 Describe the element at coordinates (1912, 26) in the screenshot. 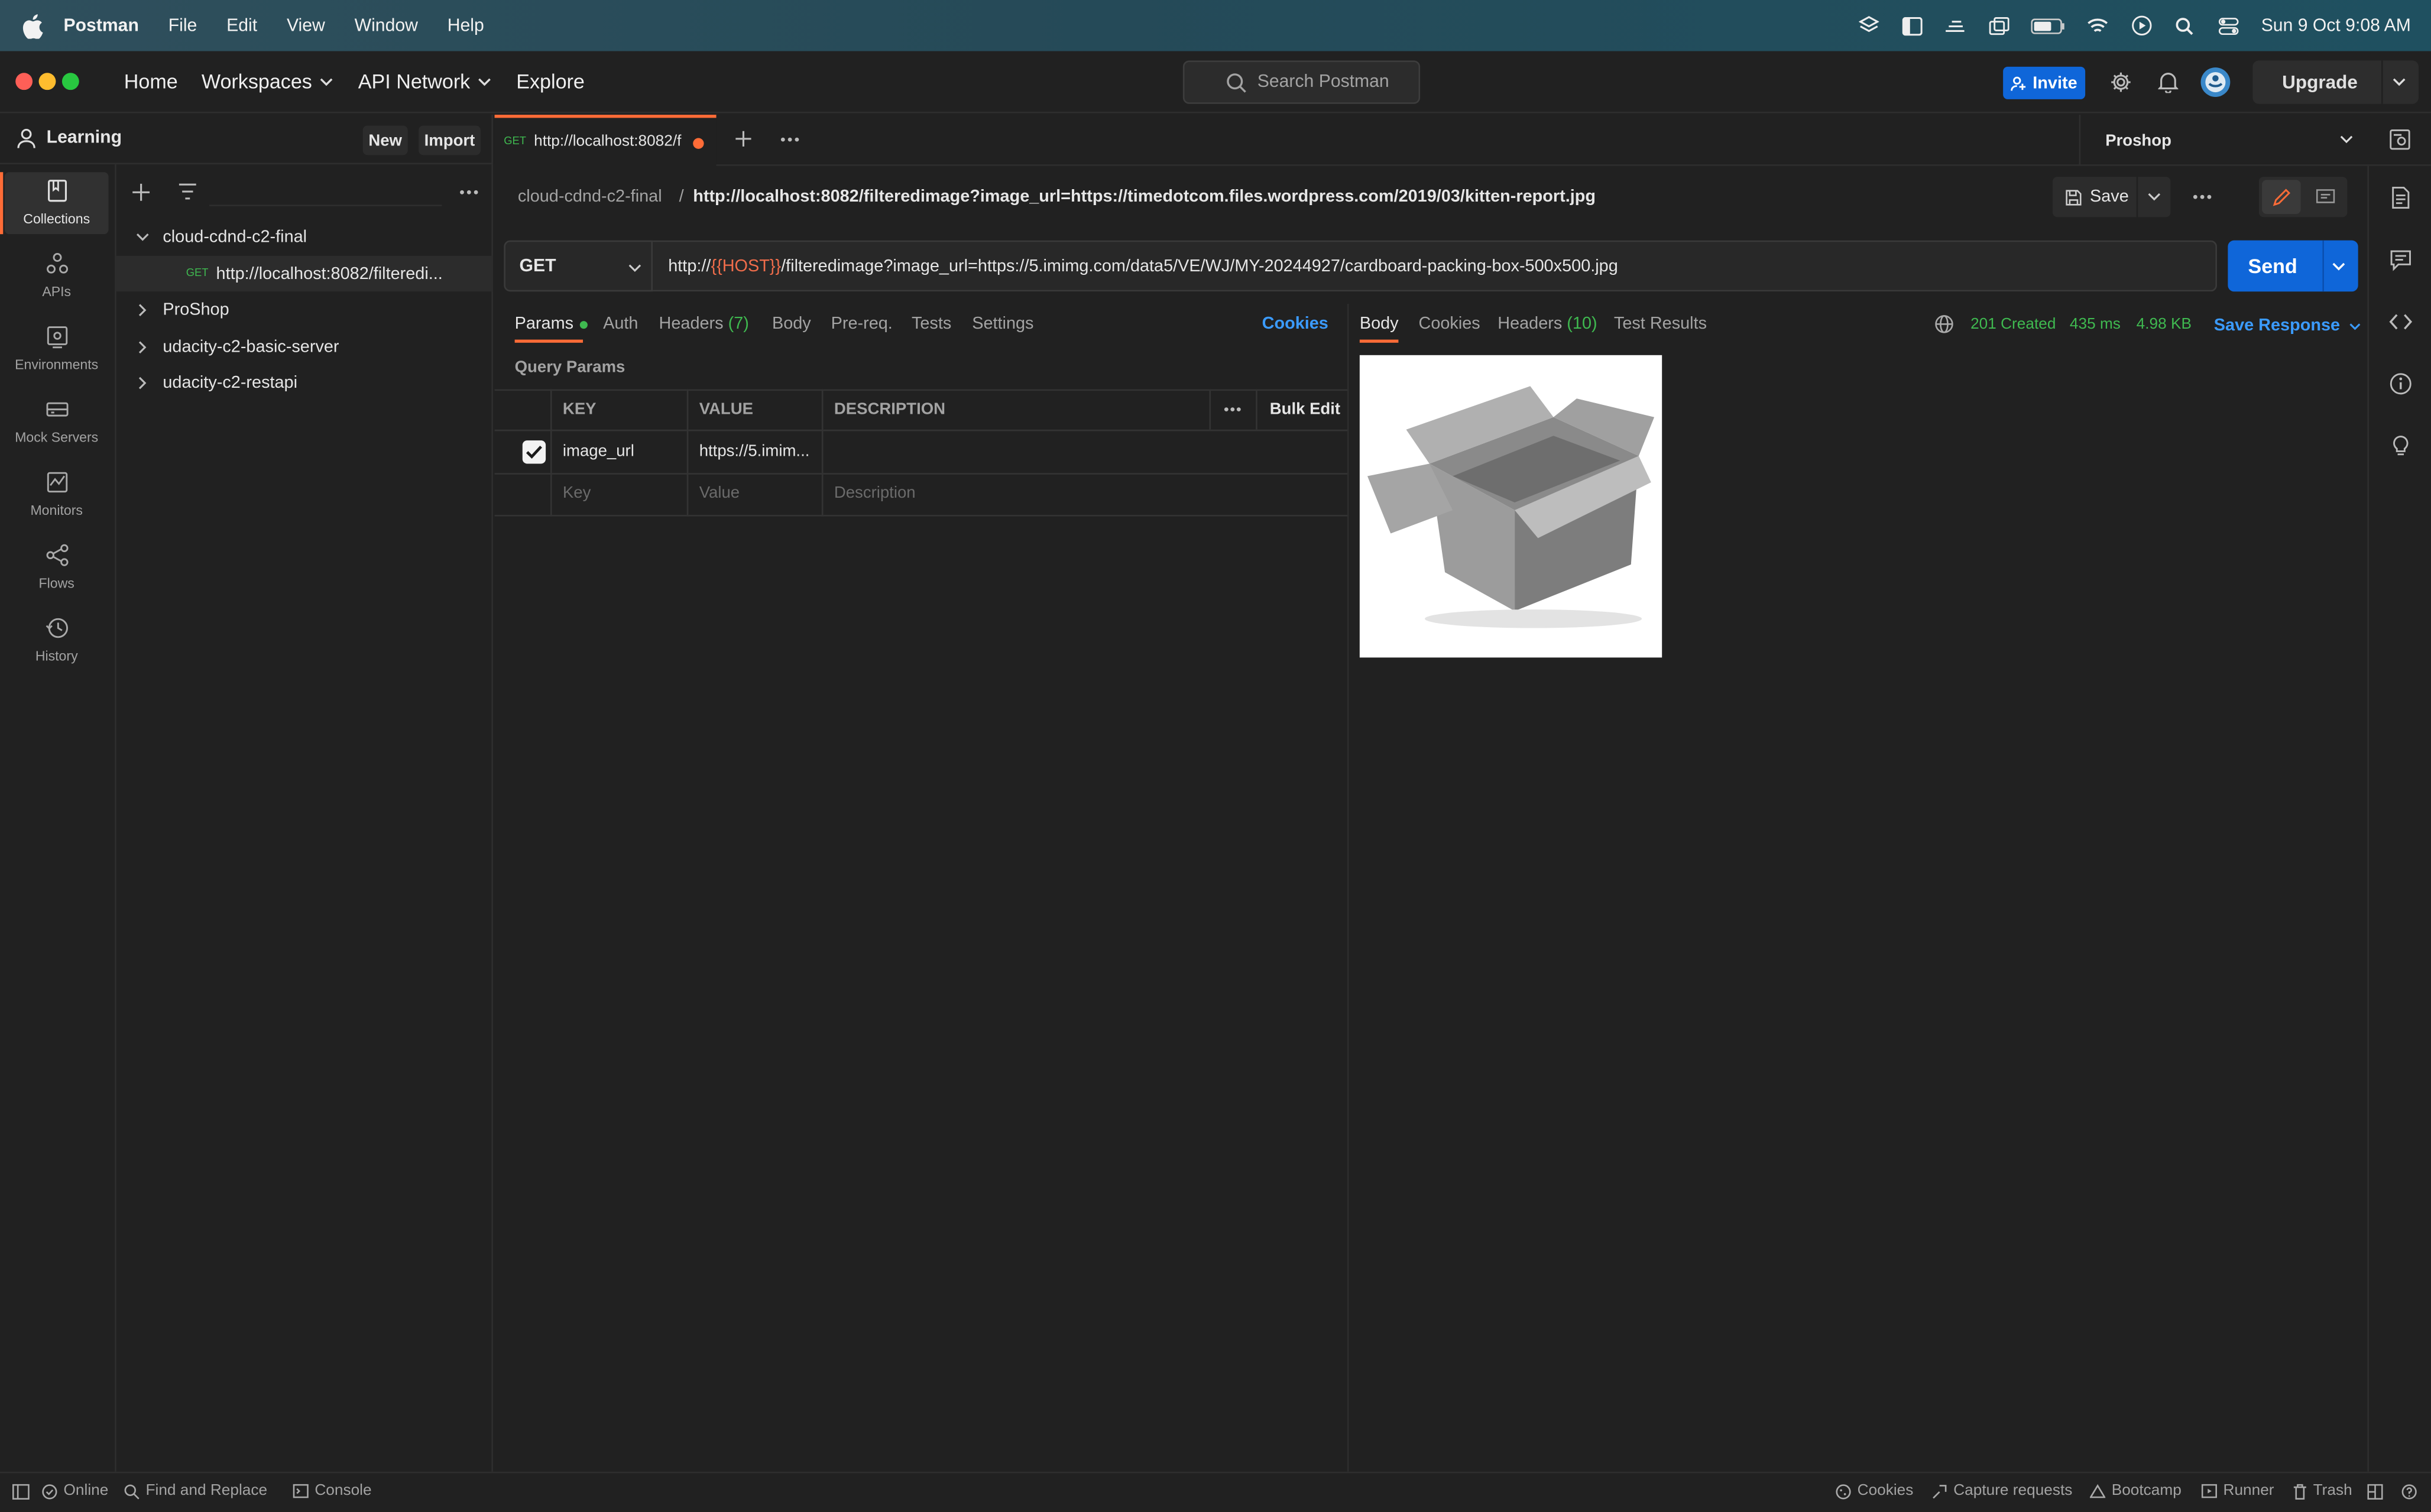

I see `sidebar-status-icon` at that location.